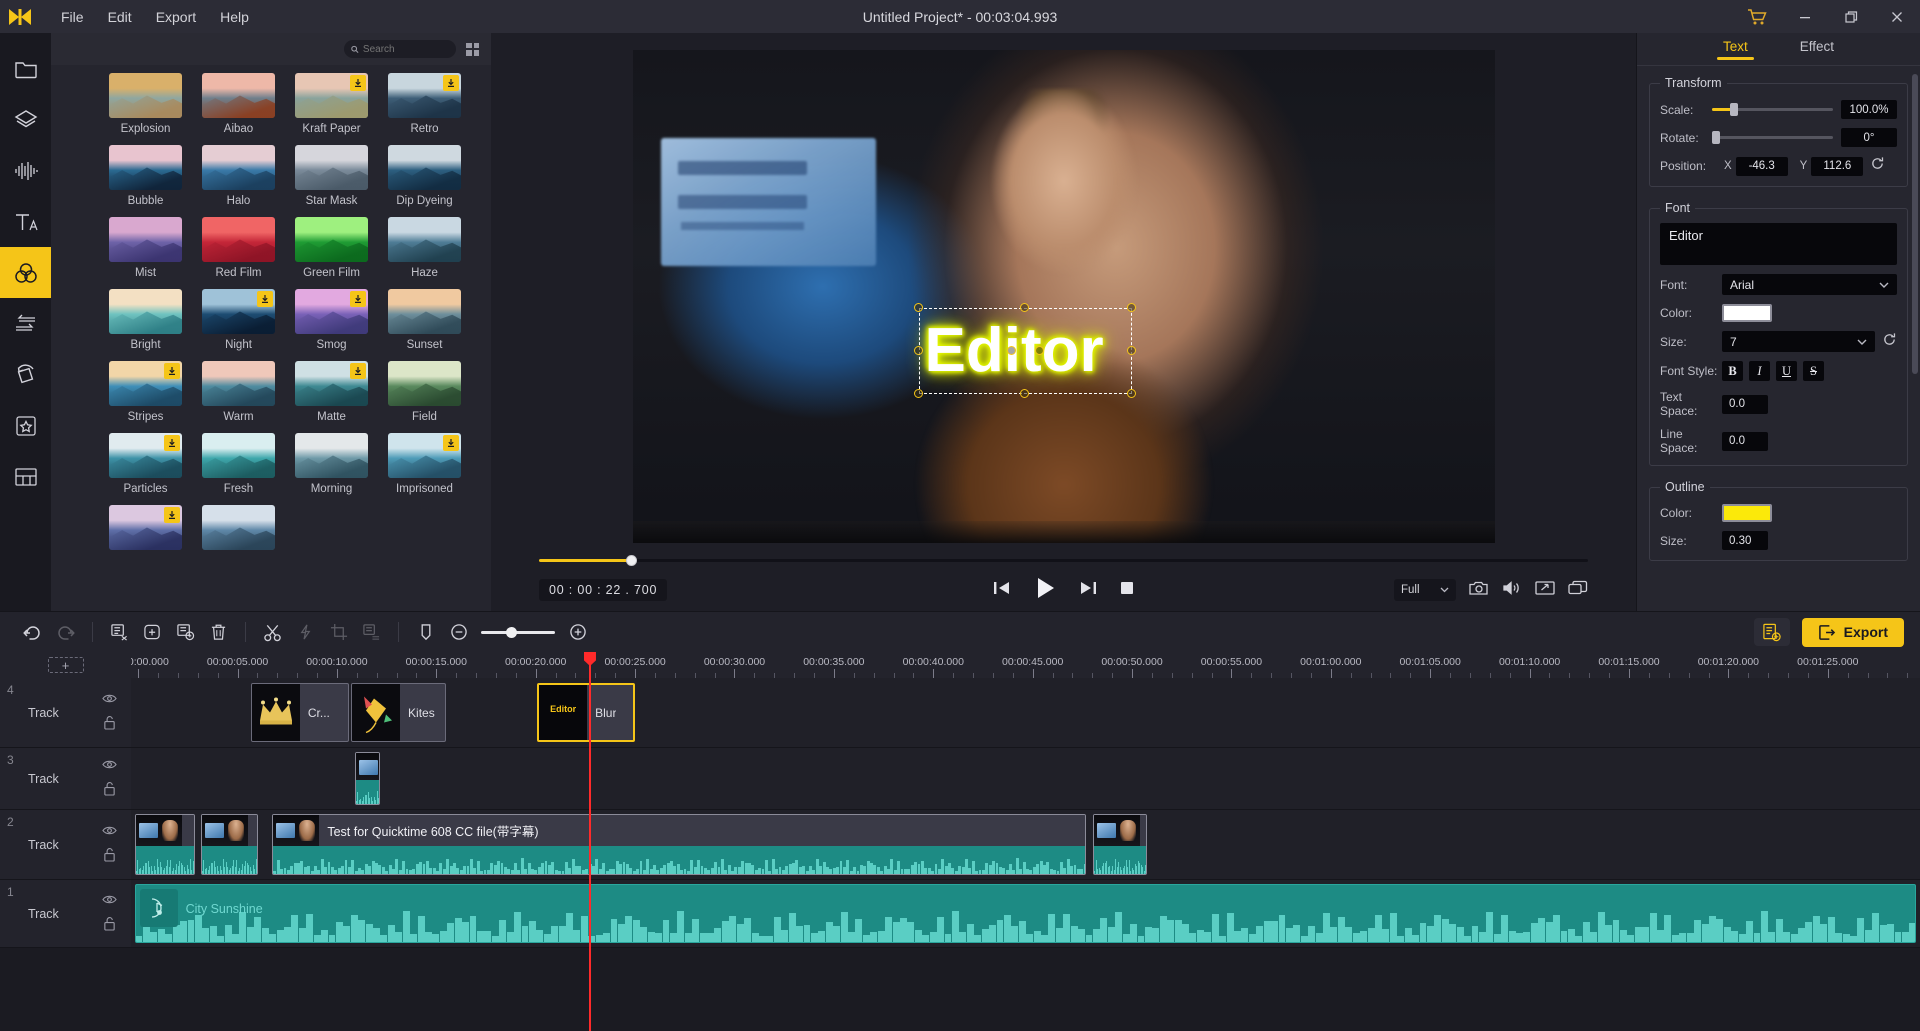 The image size is (1920, 1031). What do you see at coordinates (65, 913) in the screenshot?
I see `track-header: 1 Track` at bounding box center [65, 913].